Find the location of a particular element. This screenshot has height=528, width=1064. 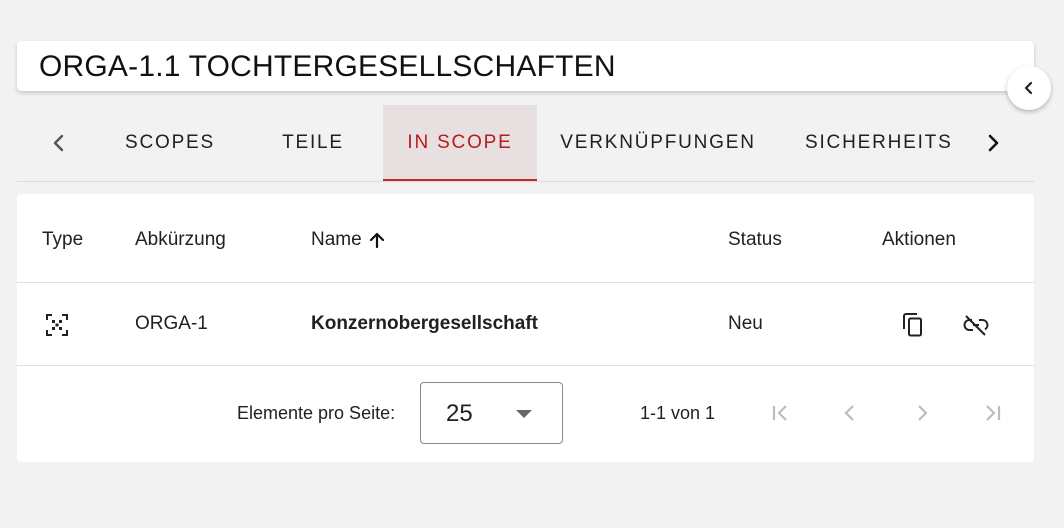

column-header-name-label: Name is located at coordinates (336, 239).